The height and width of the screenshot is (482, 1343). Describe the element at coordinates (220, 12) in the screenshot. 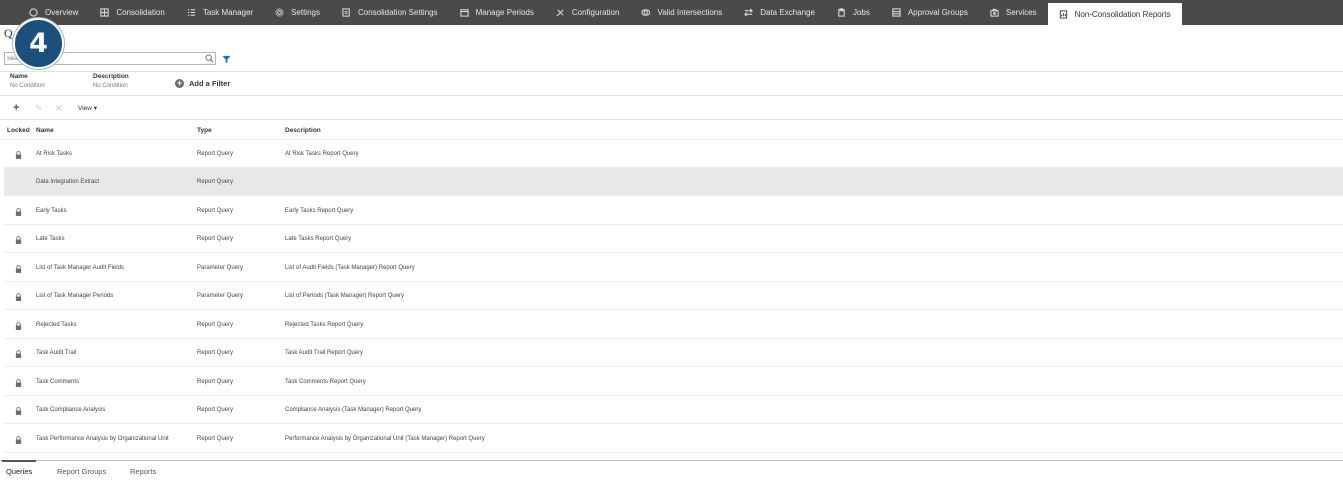

I see `nav-tab-task-manager: Task Manager` at that location.